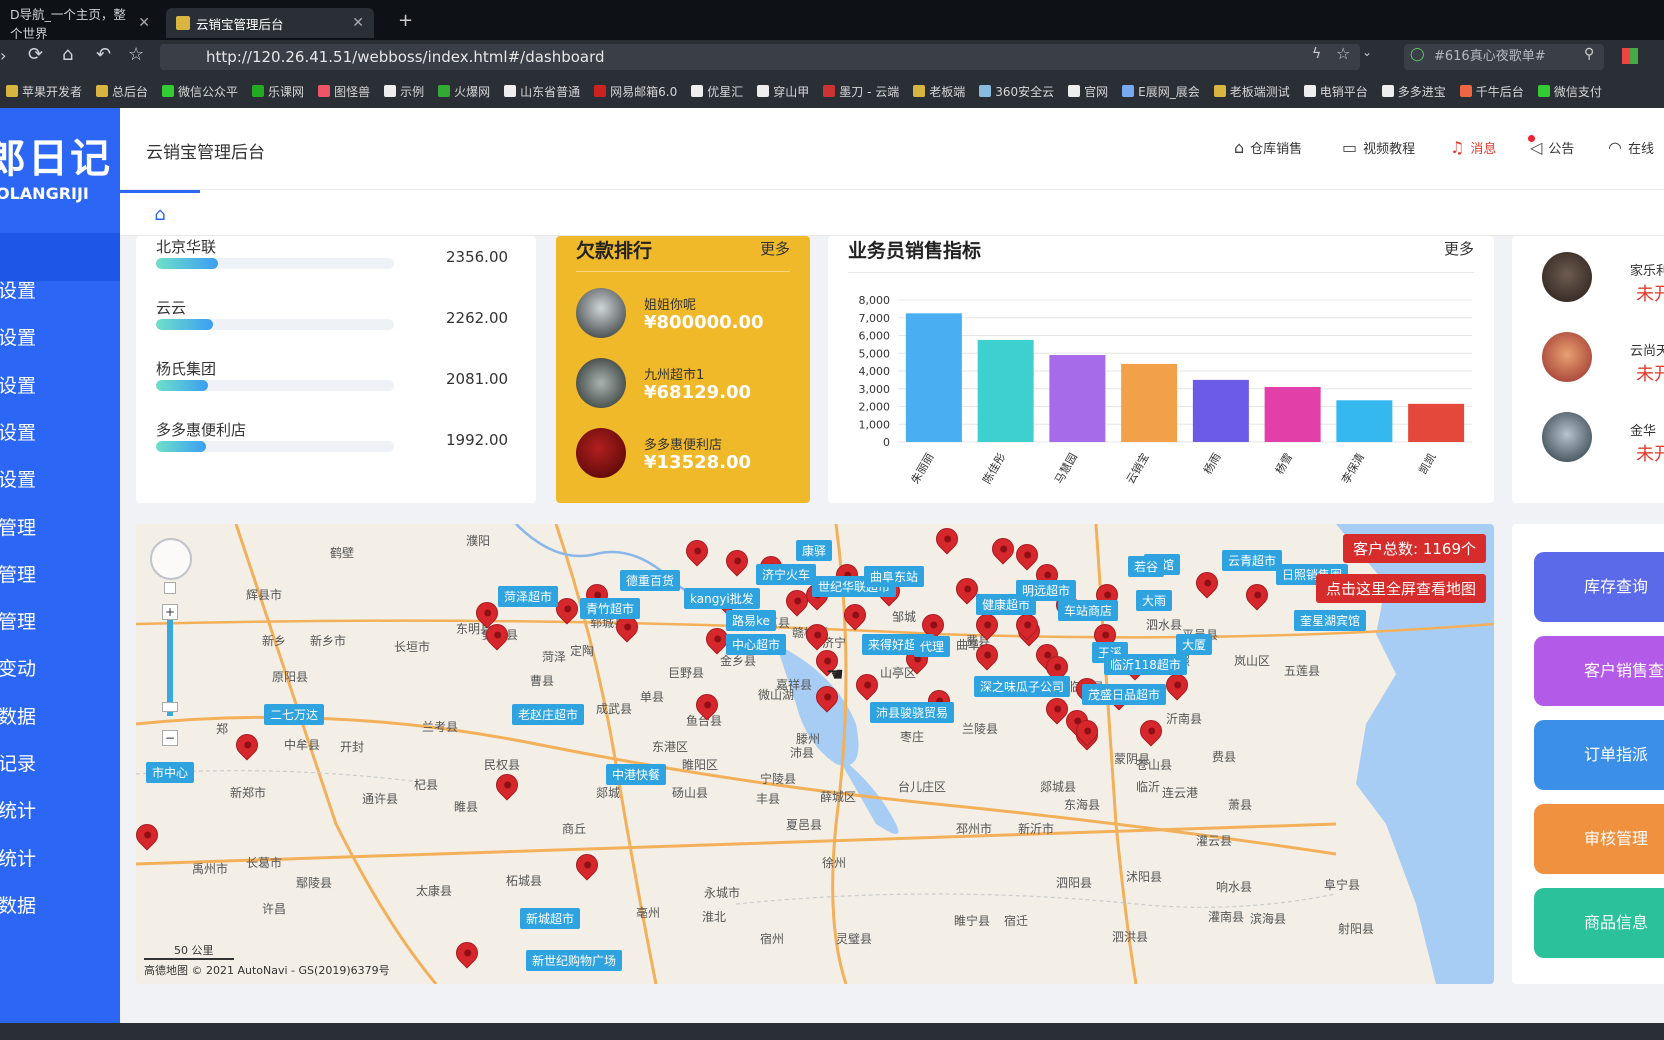 This screenshot has width=1664, height=1040. Describe the element at coordinates (171, 559) in the screenshot. I see `map-pan-control` at that location.